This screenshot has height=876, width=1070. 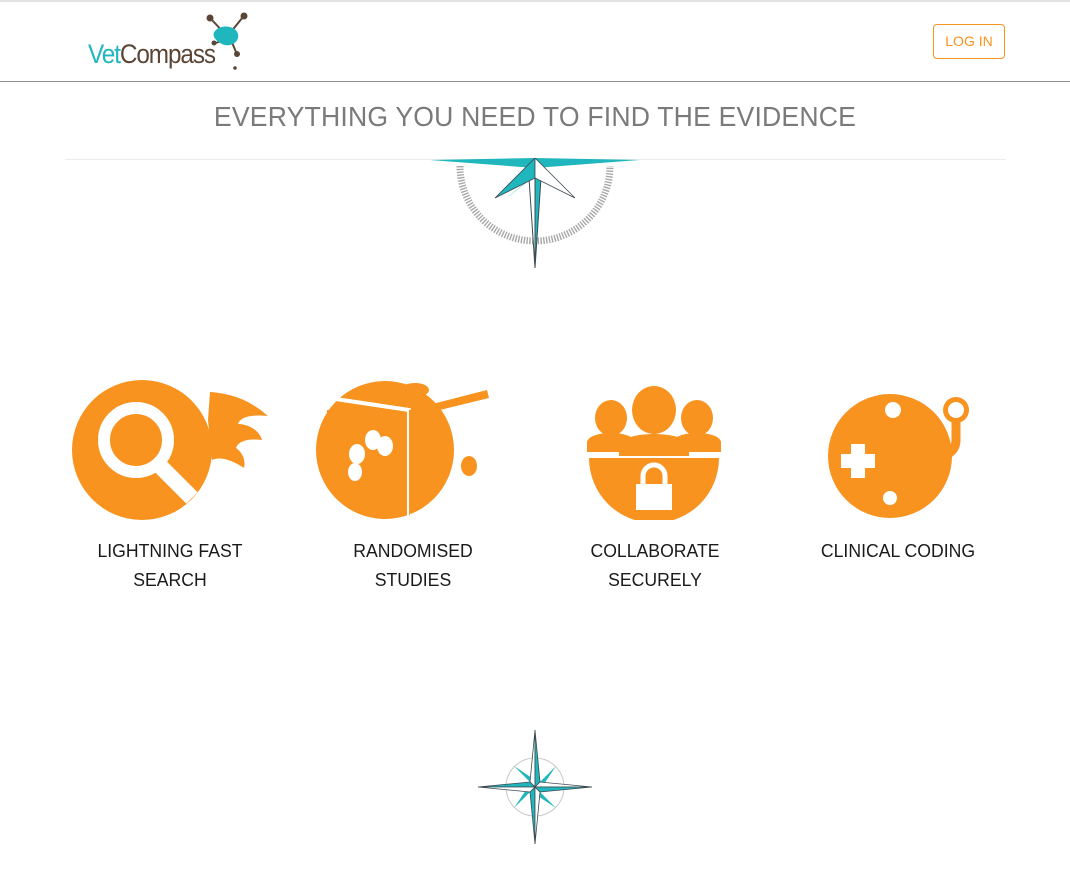 What do you see at coordinates (535, 787) in the screenshot?
I see `compass-rose-footer-icon` at bounding box center [535, 787].